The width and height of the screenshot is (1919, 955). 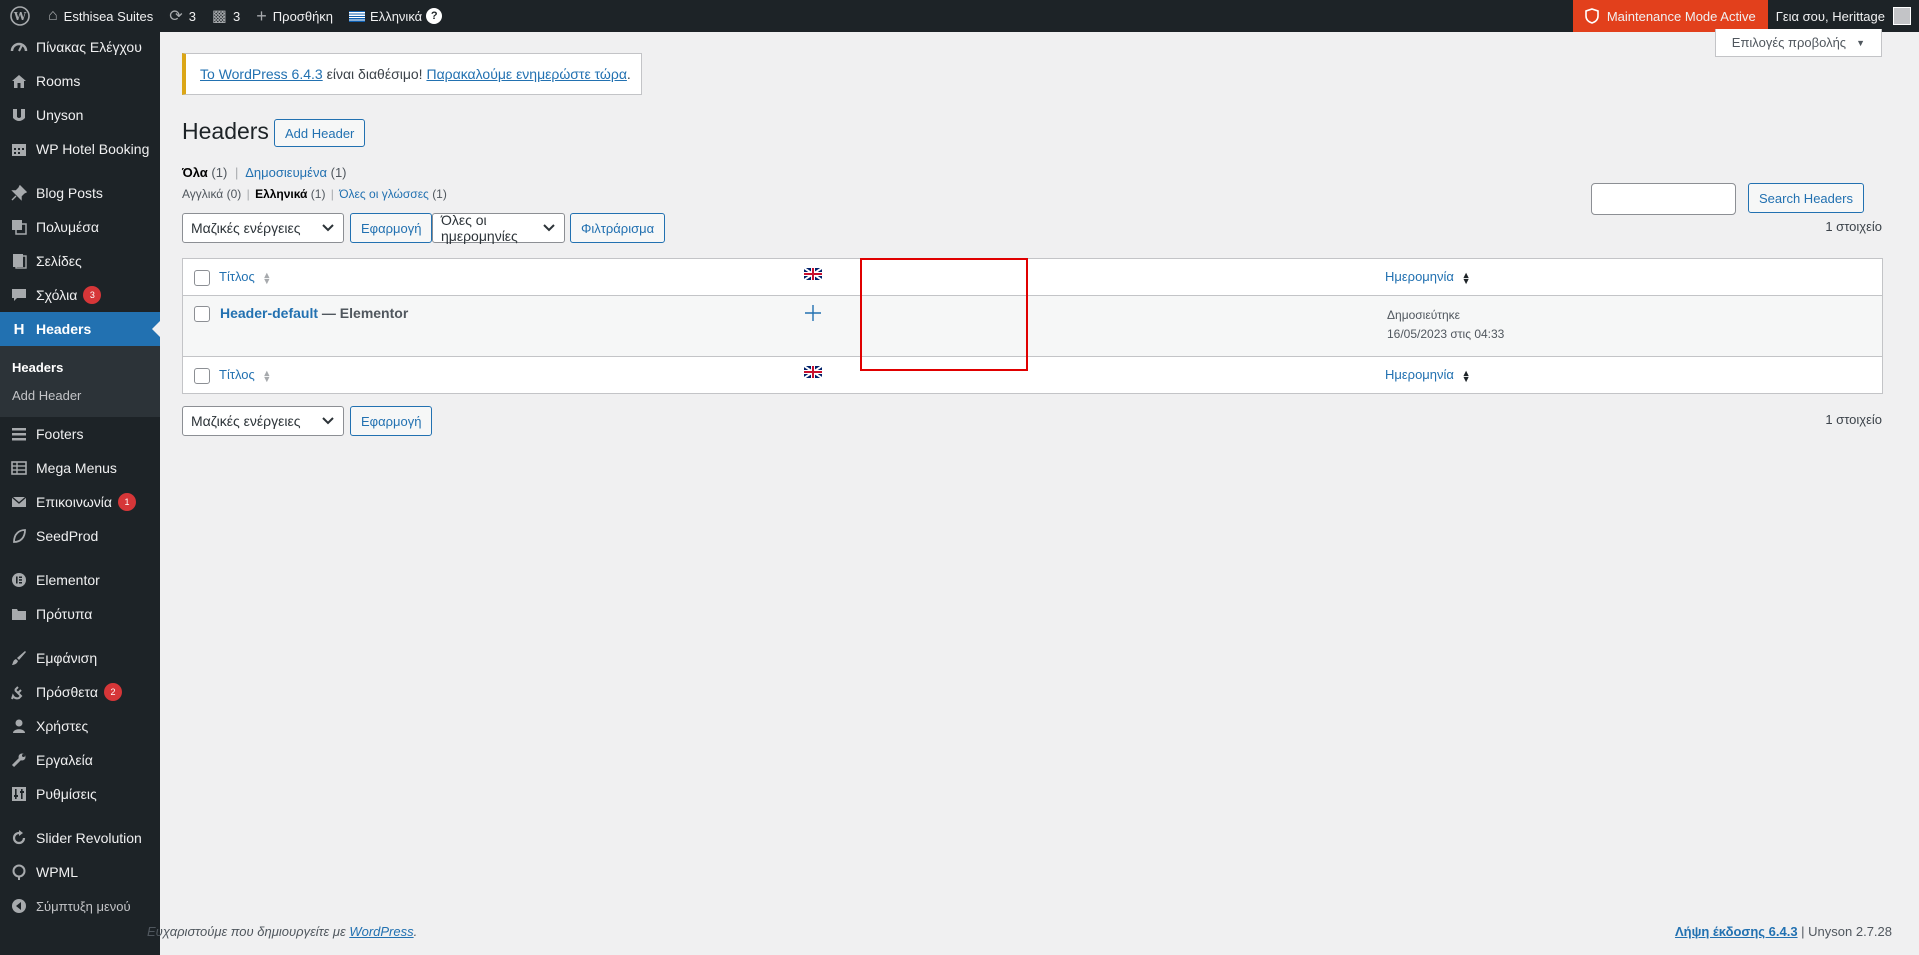 I want to click on sidebar-item-blog-posts: Blog Posts, so click(x=80, y=193).